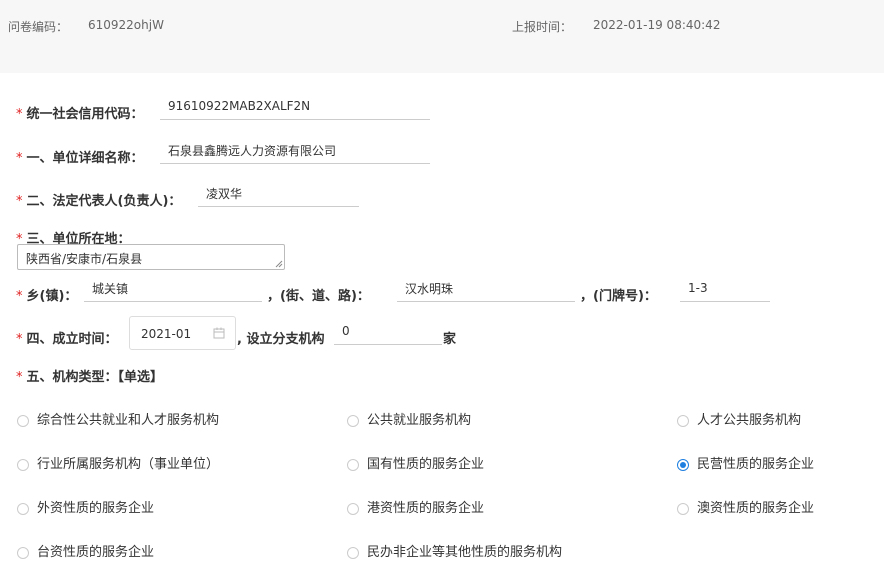 This screenshot has height=563, width=884. I want to click on branches-label: , 设立分支机构, so click(281, 339).